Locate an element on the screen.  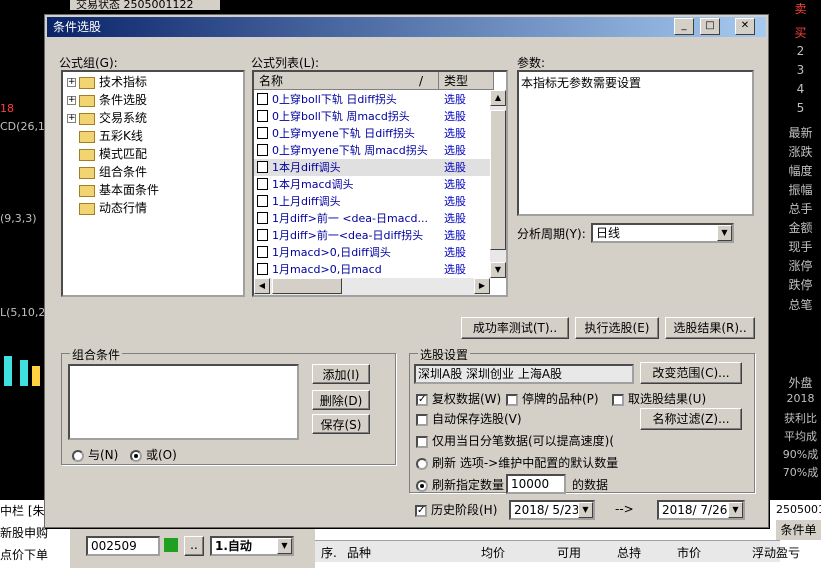
chart-area-left: 18 CD(26,1 (9,3,3) L(5,10,2 is located at coordinates (23, 250).